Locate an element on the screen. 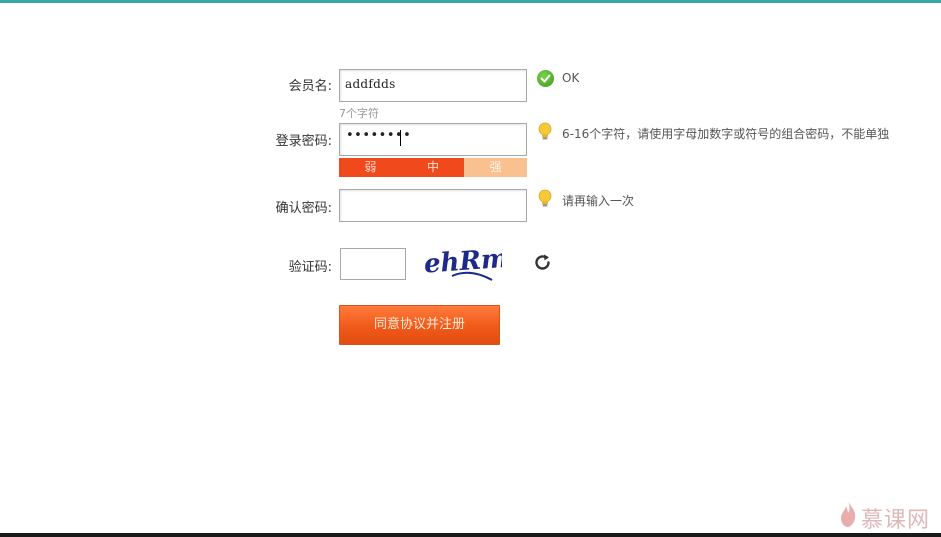 This screenshot has height=537, width=941. password-input: •••••••• is located at coordinates (433, 139).